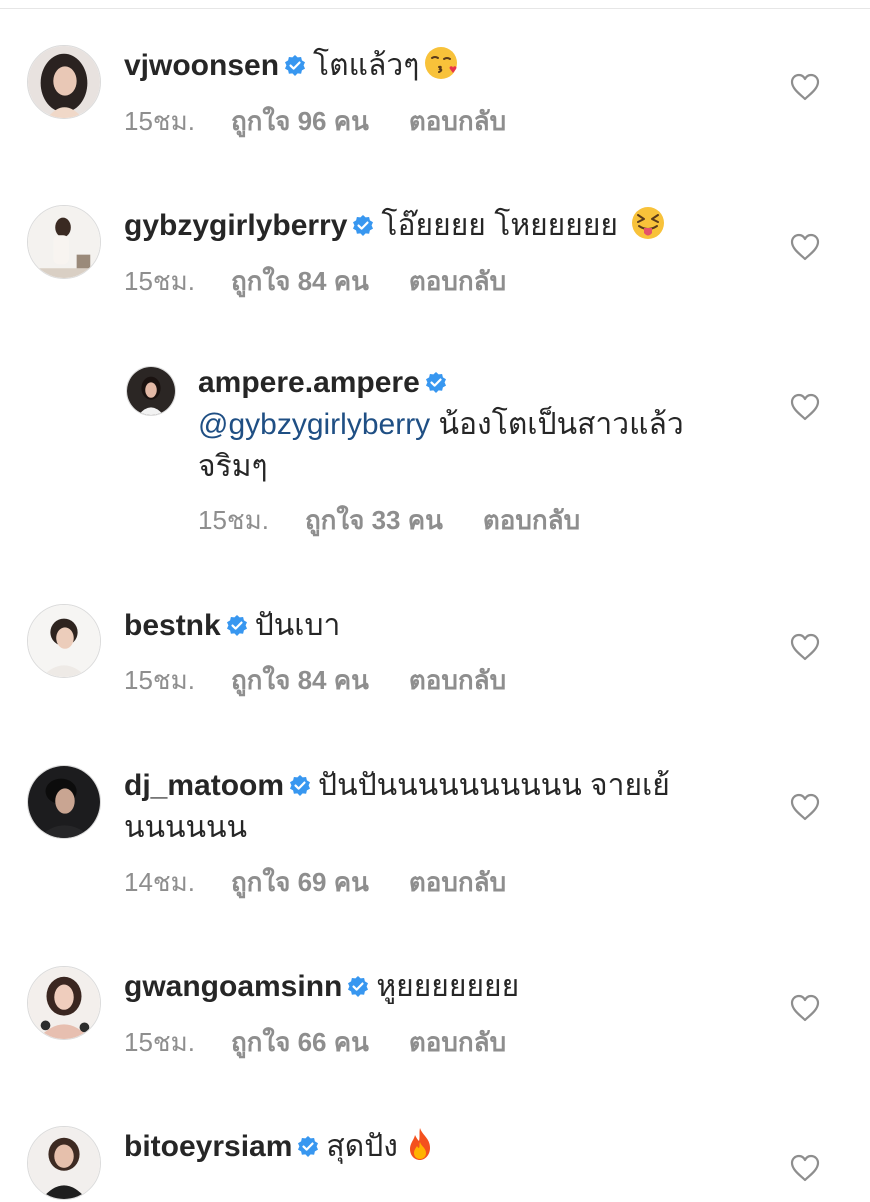  What do you see at coordinates (561, 424) in the screenshot?
I see `comment-text: น้องโตเป็นสาวแล้ว` at bounding box center [561, 424].